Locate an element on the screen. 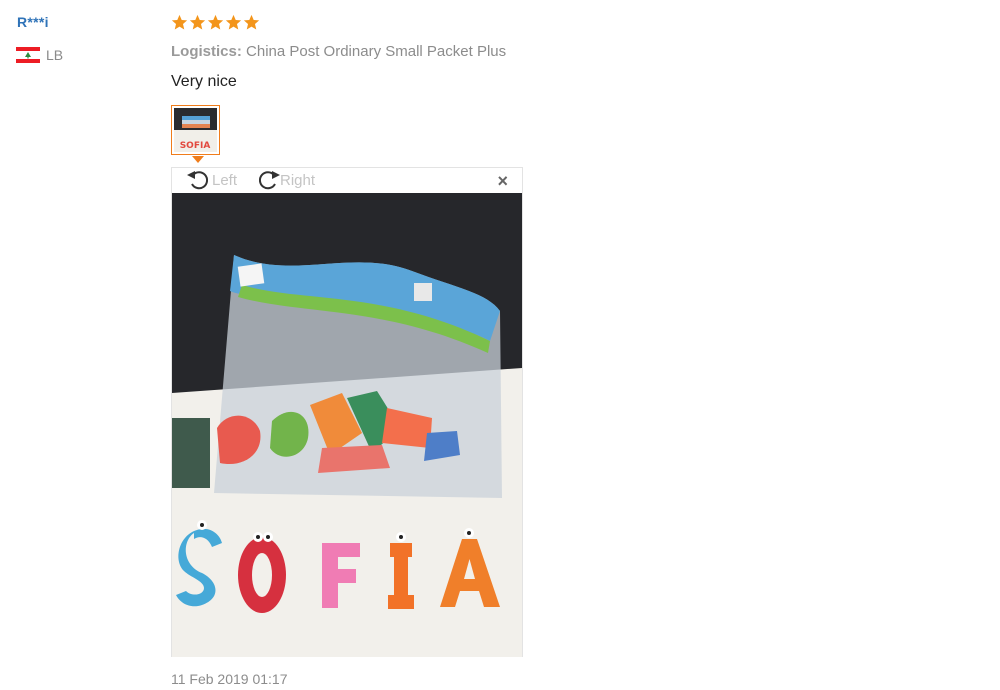 This screenshot has height=690, width=1000. review-photo-thumbnail: SOFIA is located at coordinates (195, 130).